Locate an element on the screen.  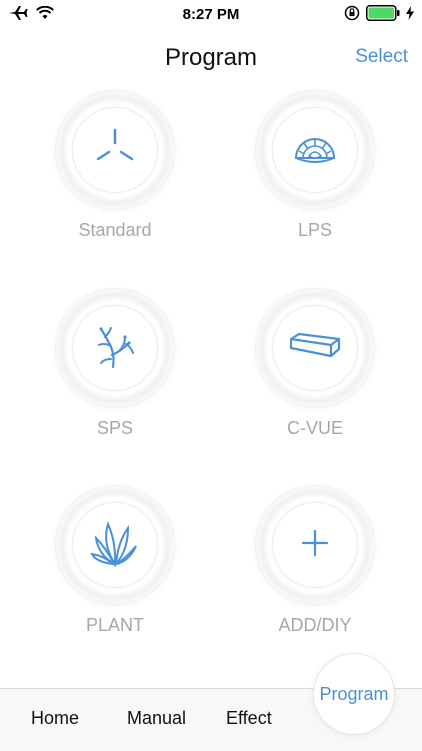
cvue-bar-icon is located at coordinates (315, 348).